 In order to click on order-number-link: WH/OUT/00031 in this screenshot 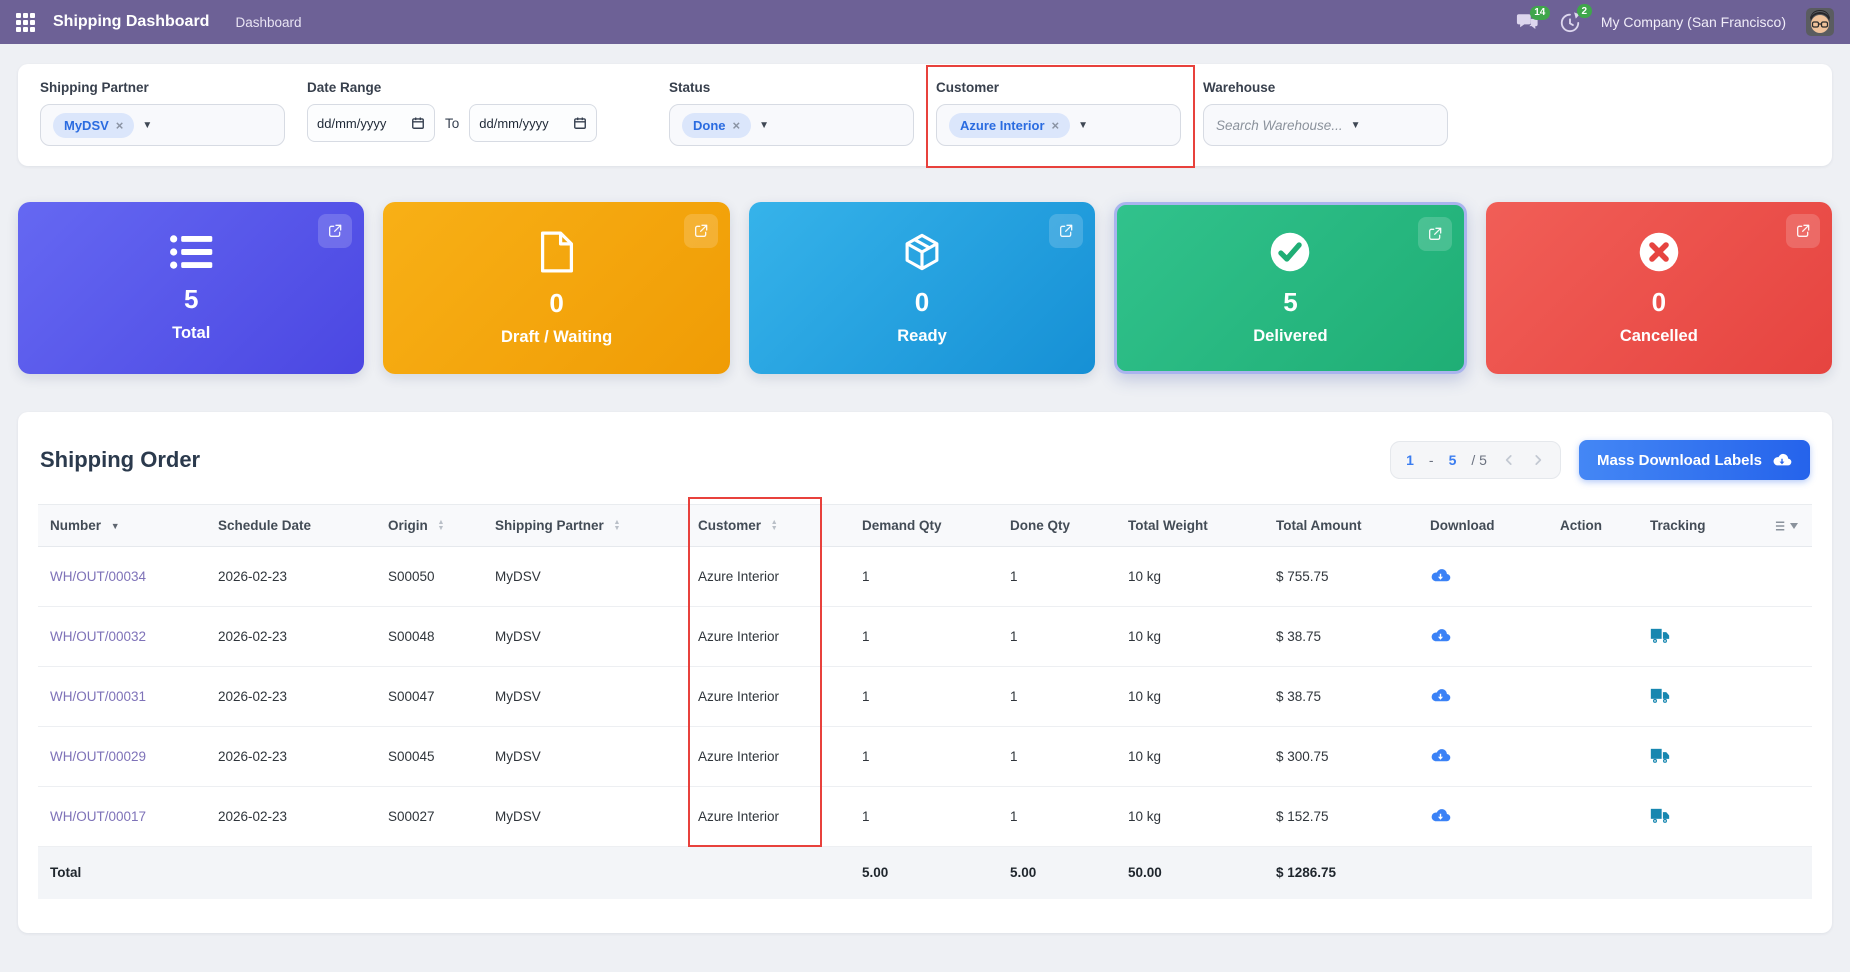, I will do `click(98, 696)`.